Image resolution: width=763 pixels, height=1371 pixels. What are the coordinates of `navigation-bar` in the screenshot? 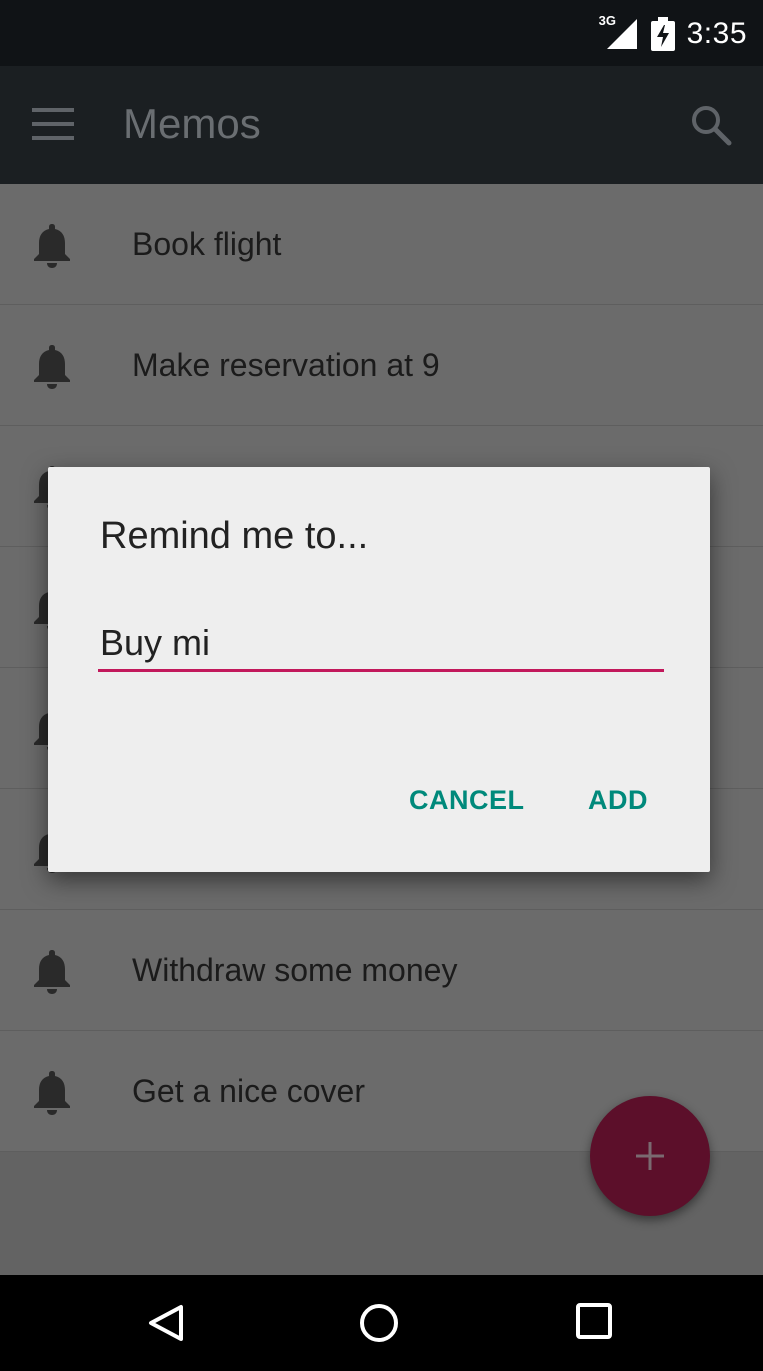 It's located at (381, 1323).